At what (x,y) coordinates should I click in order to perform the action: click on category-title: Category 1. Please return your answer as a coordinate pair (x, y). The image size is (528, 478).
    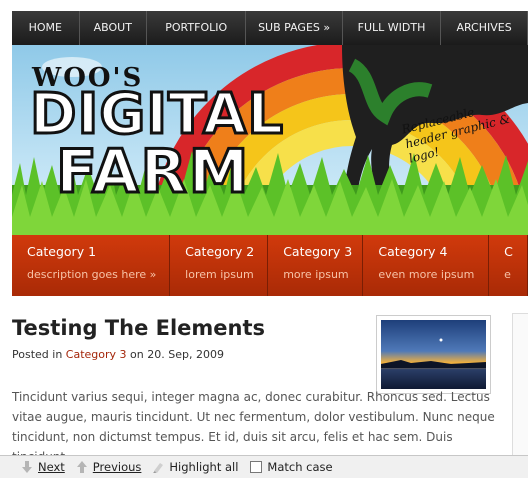
    Looking at the image, I should click on (62, 251).